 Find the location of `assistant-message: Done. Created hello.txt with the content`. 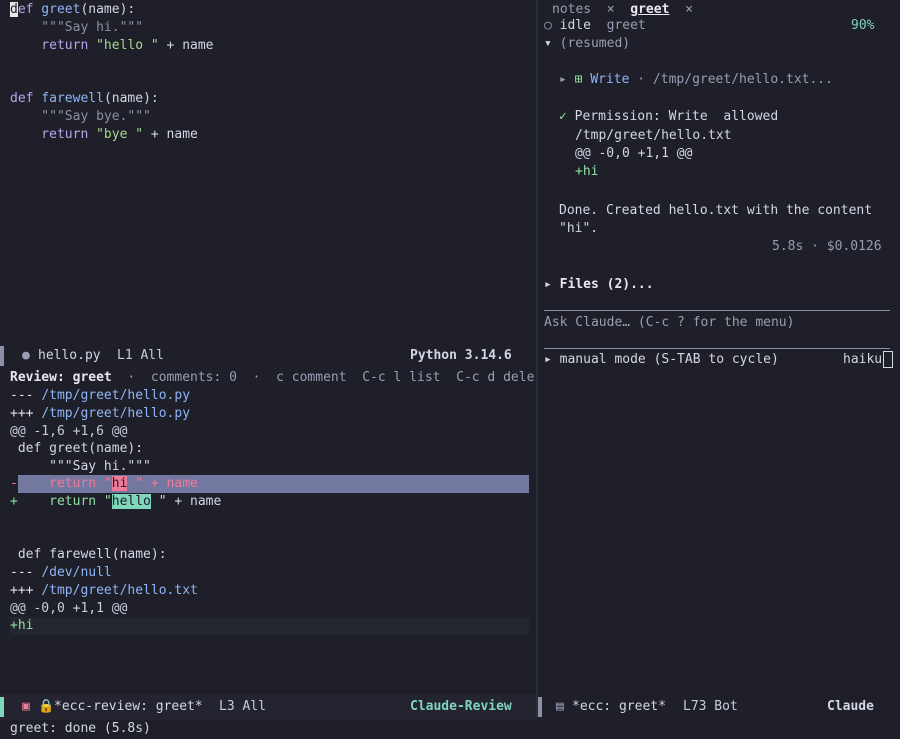

assistant-message: Done. Created hello.txt with the content is located at coordinates (716, 210).